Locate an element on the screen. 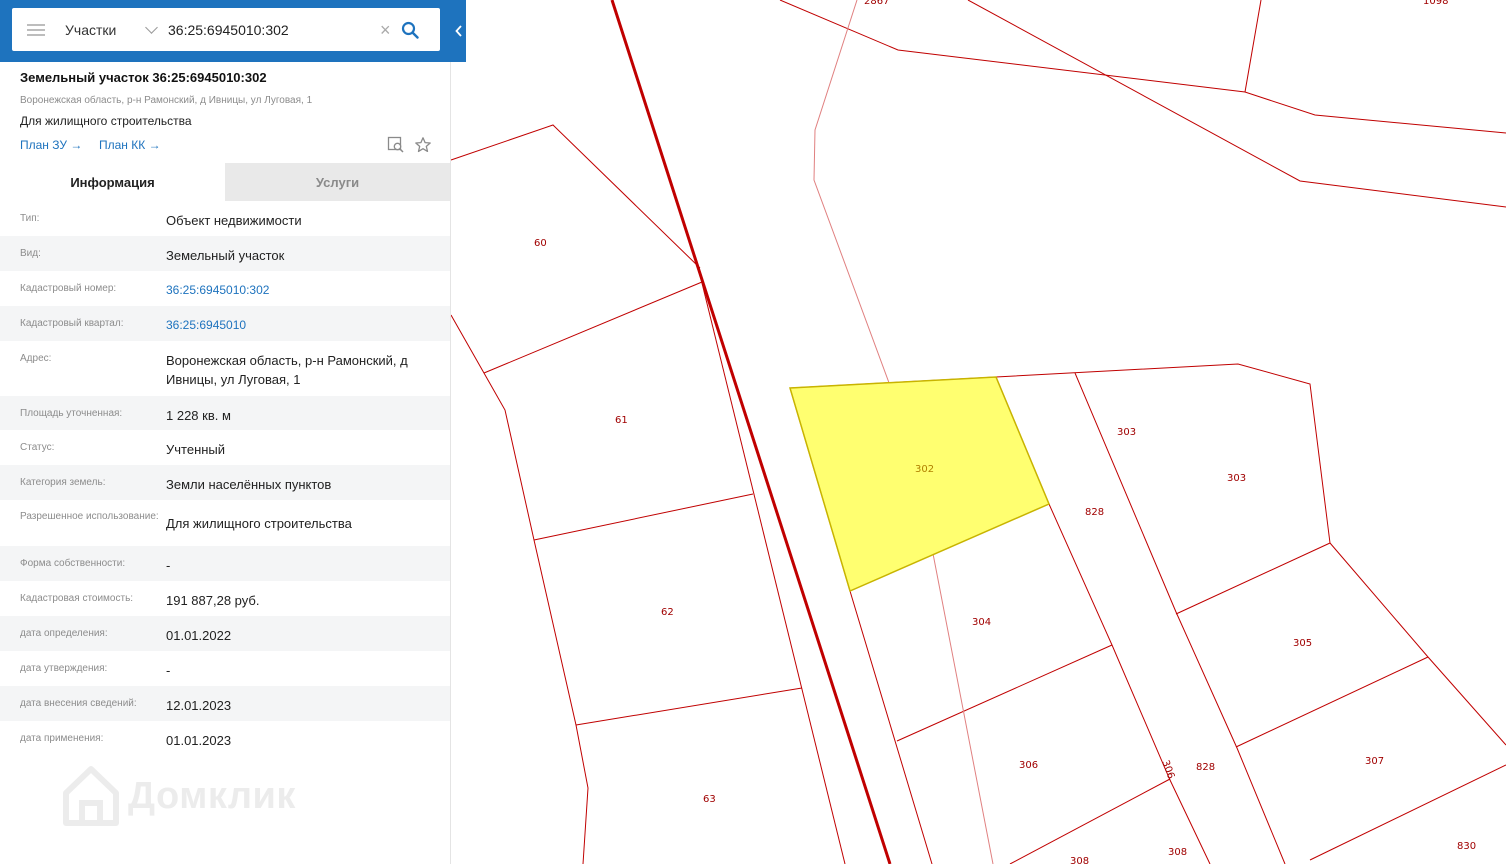 The height and width of the screenshot is (864, 1506). info-key: Площадь уточненная: is located at coordinates (71, 413).